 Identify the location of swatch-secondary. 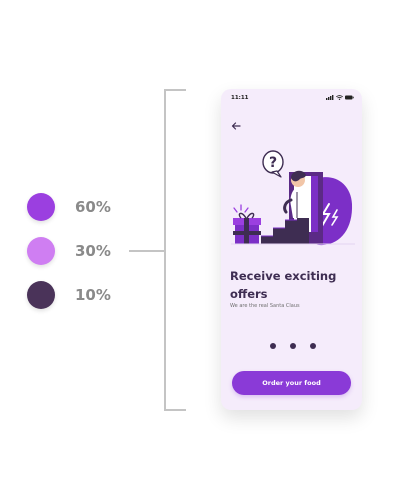
(41, 251).